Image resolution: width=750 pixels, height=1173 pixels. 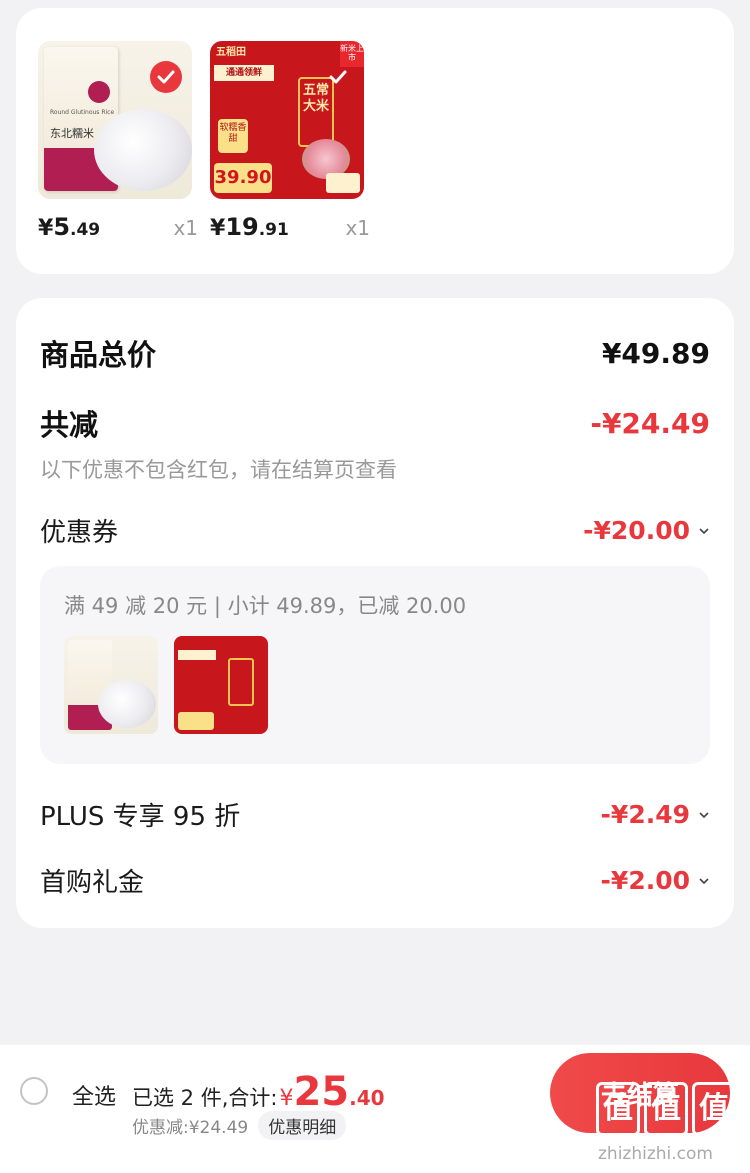 I want to click on bag-text-cn: 东北糯米, so click(x=72, y=133).